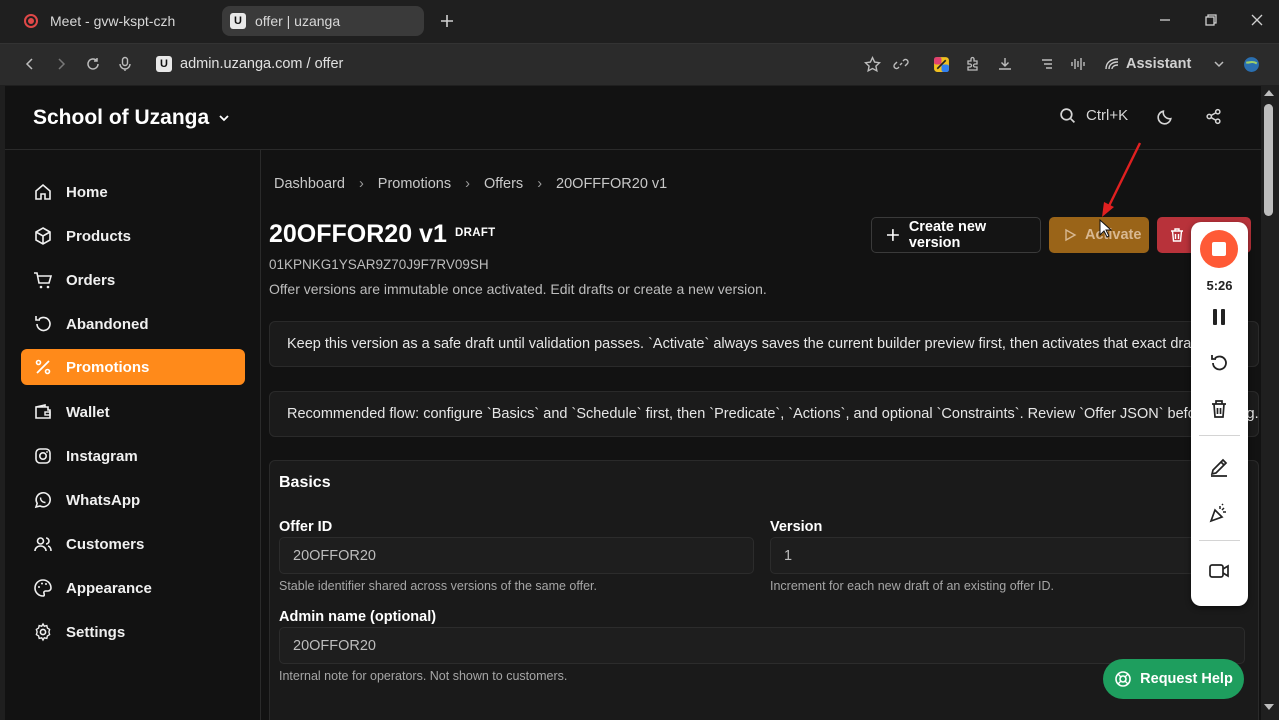 Image resolution: width=1279 pixels, height=720 pixels. Describe the element at coordinates (1068, 116) in the screenshot. I see `search-icon` at that location.